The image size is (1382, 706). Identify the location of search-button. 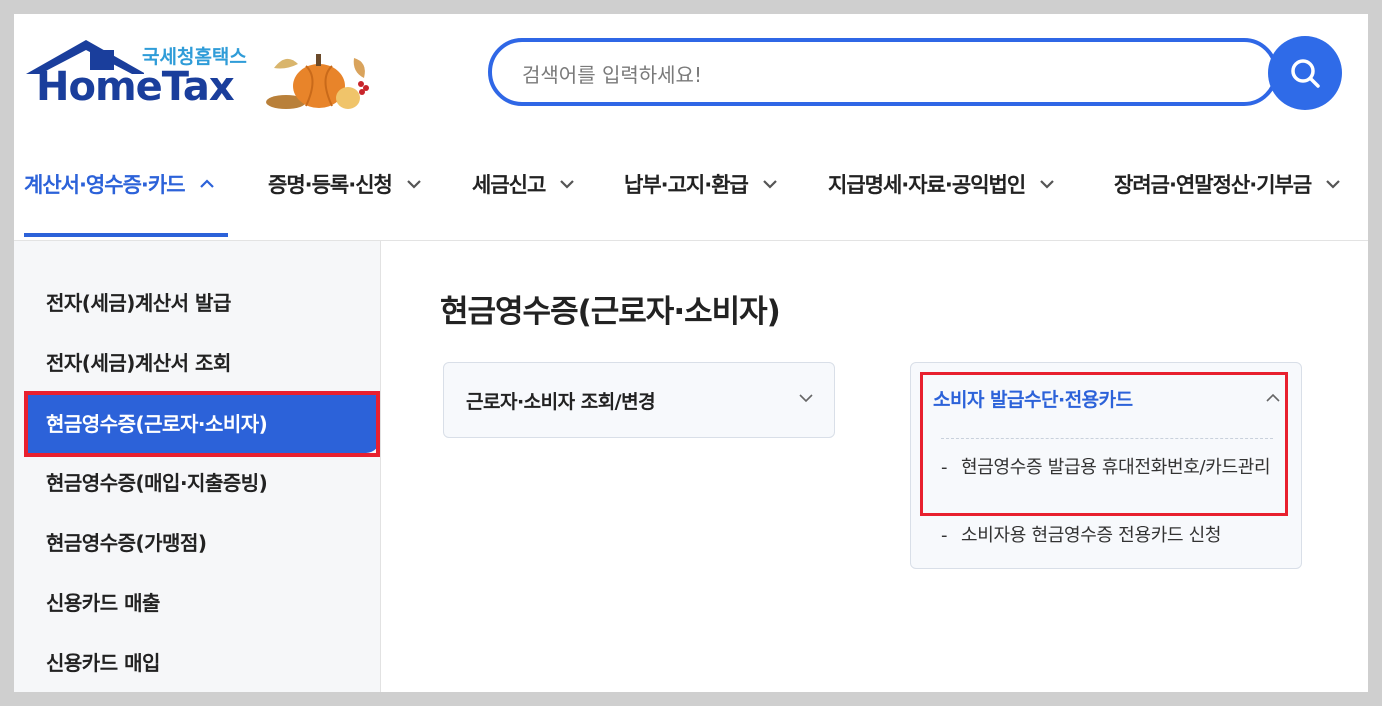
(1305, 73).